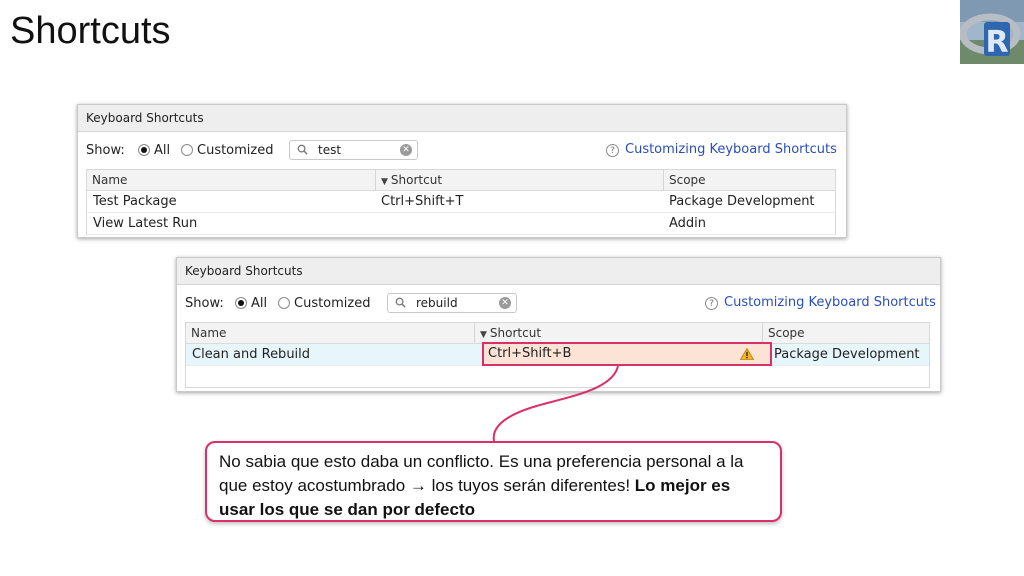 Image resolution: width=1024 pixels, height=576 pixels. I want to click on r-logo-icon: R, so click(992, 32).